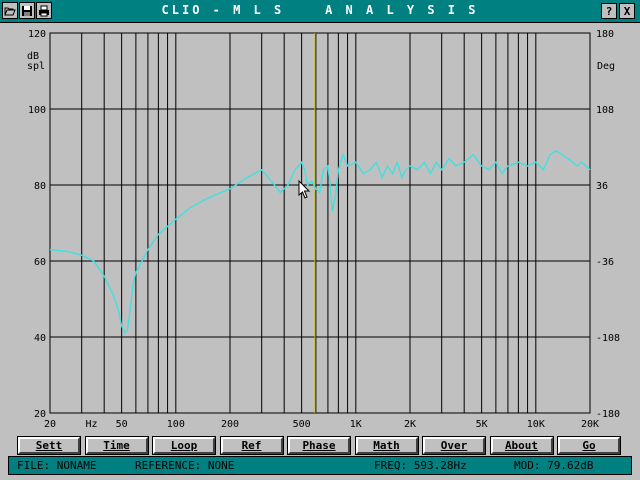  What do you see at coordinates (410, 424) in the screenshot?
I see `x-tick-label: 2K` at bounding box center [410, 424].